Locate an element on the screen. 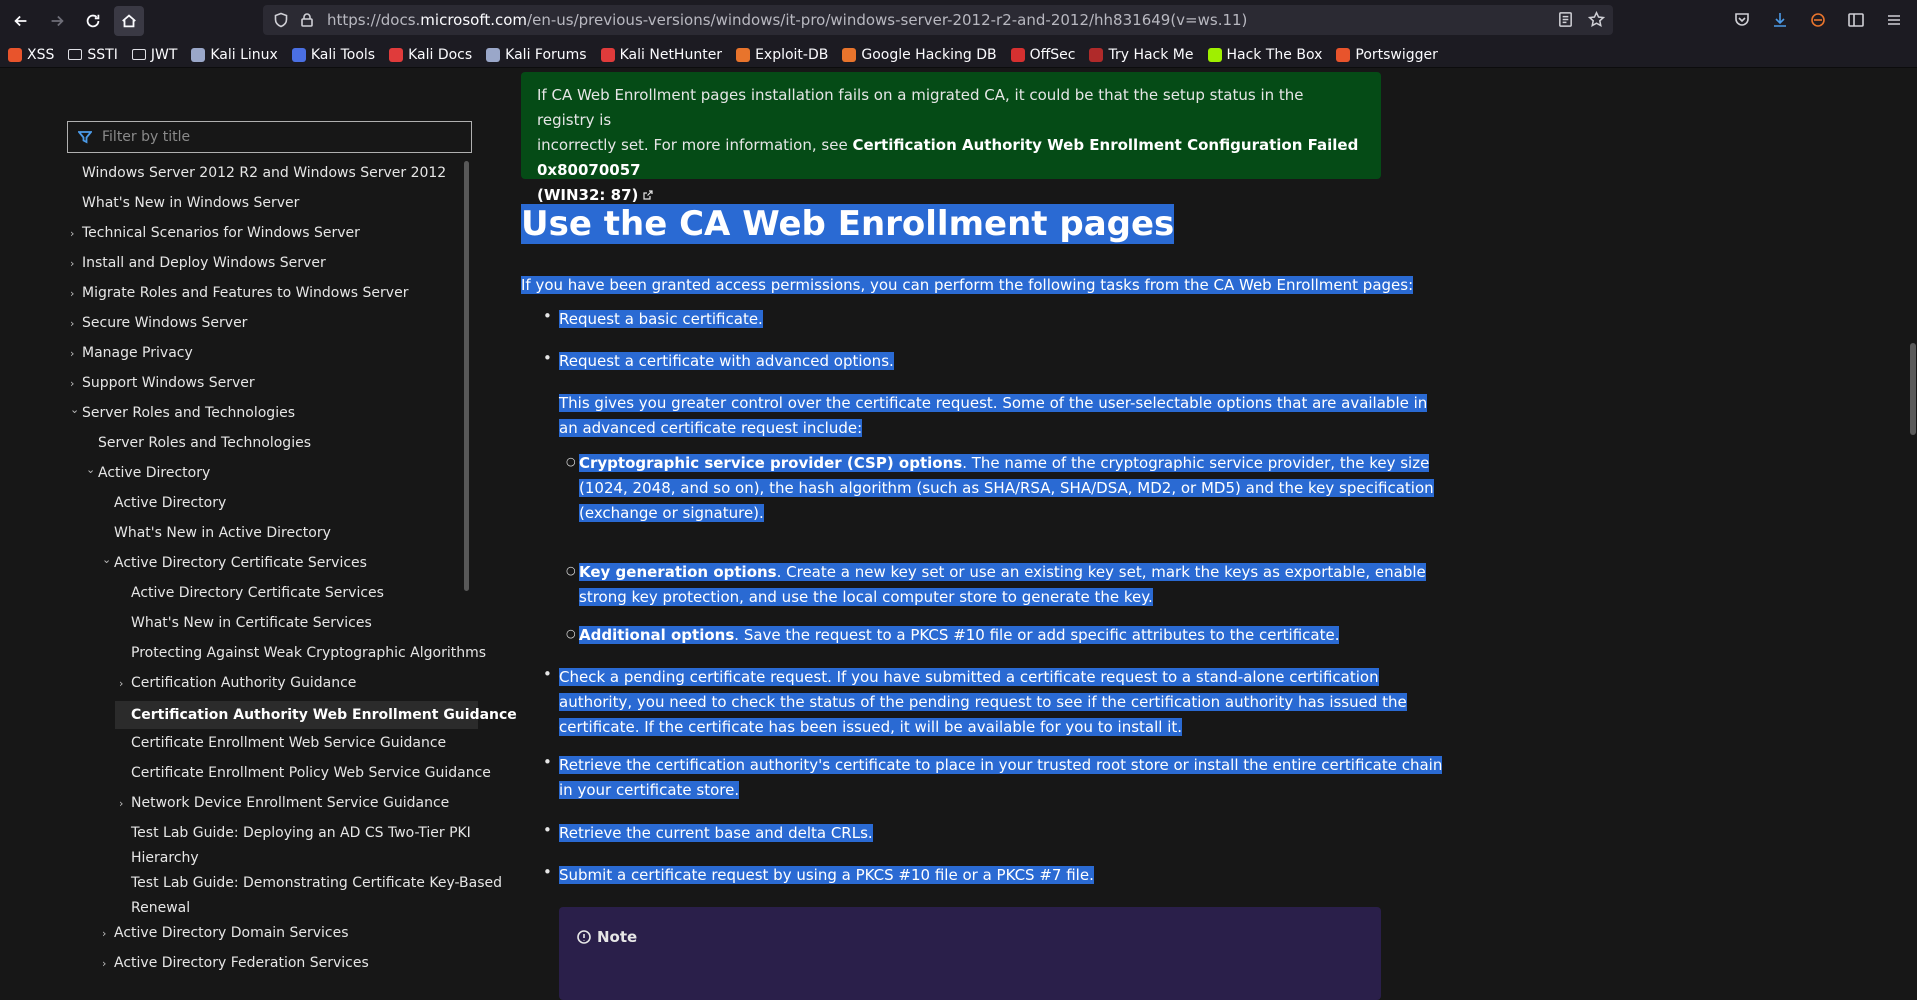 The width and height of the screenshot is (1917, 1000). bookmark-exploit-db: Exploit-DB is located at coordinates (782, 55).